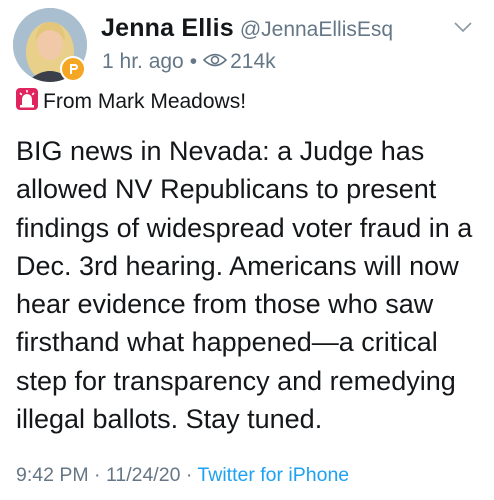  I want to click on tweet-text-line: Dec. 3rd hearing. Americans will now, so click(237, 265).